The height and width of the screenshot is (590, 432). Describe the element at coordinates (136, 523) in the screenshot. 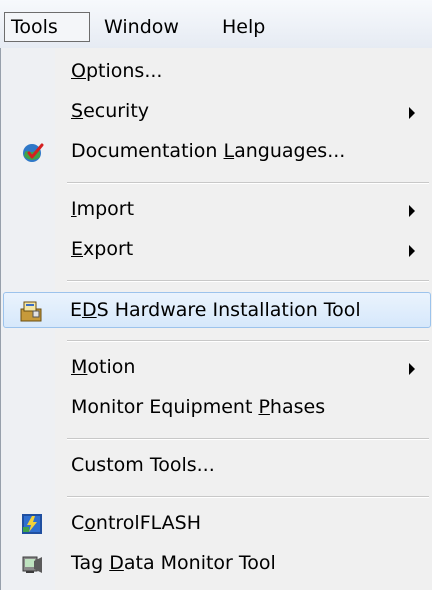

I see `menu-item-label: ControlFLASH` at that location.